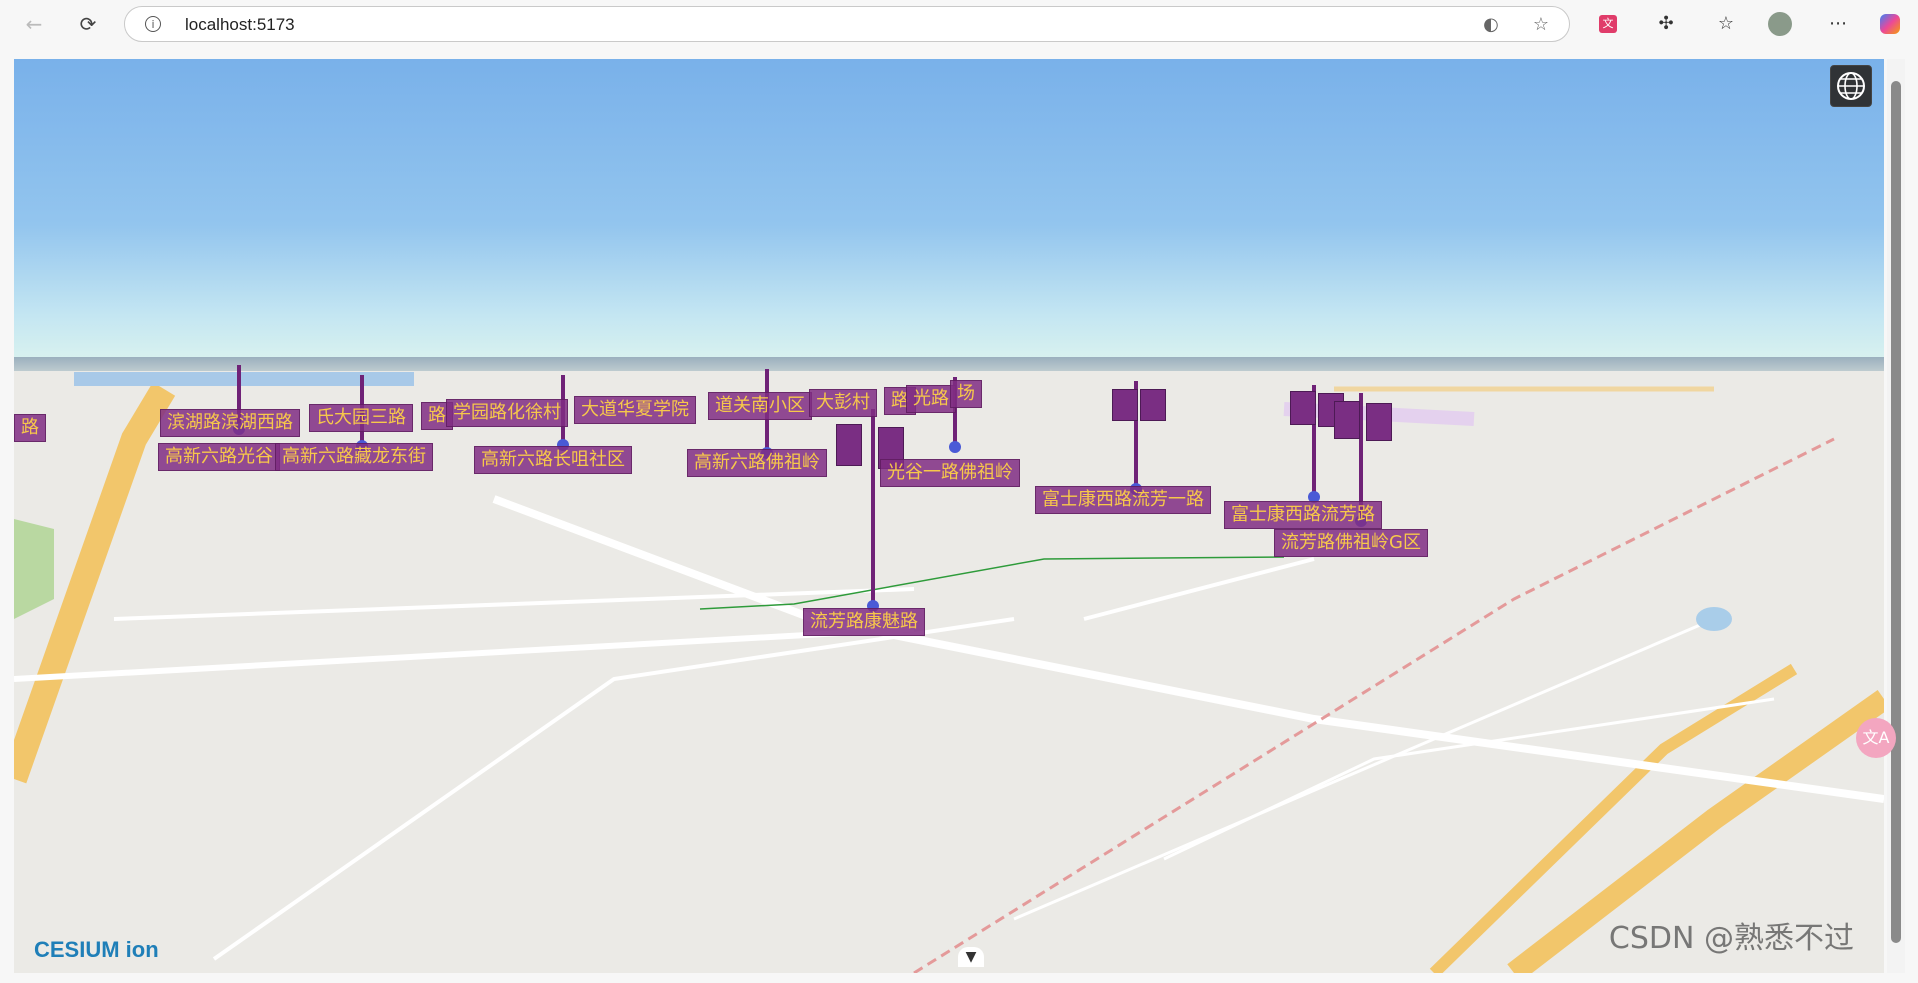 This screenshot has width=1918, height=983. I want to click on station-label: 学园路化徐村, so click(507, 413).